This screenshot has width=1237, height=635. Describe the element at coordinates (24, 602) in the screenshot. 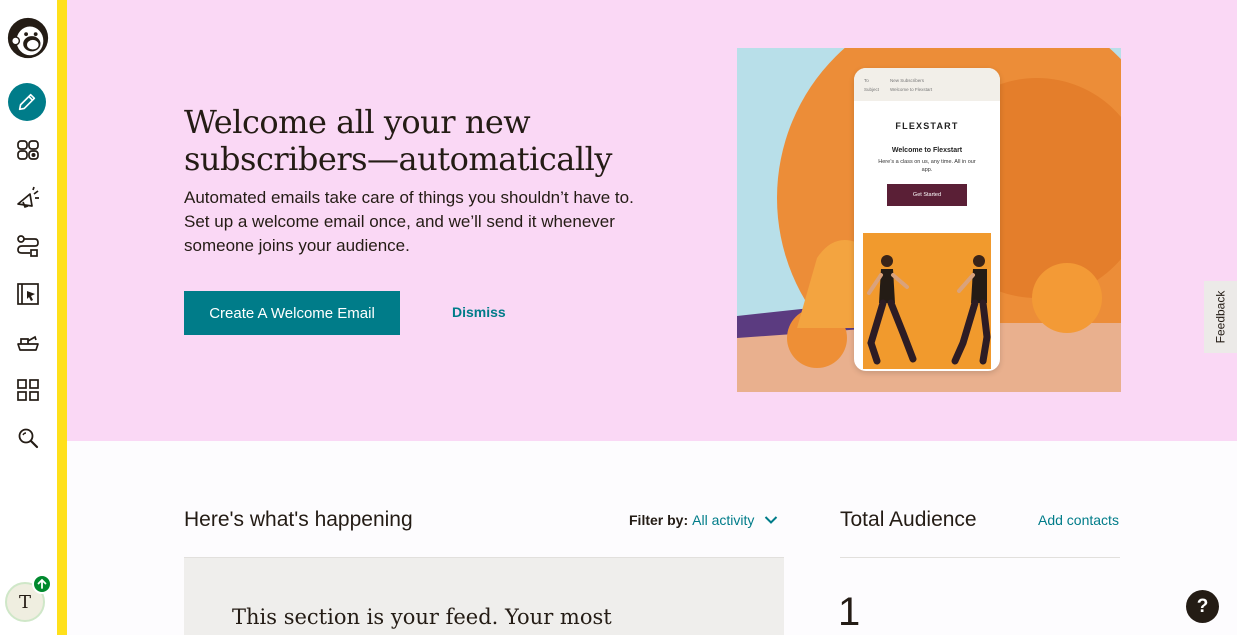

I see `avatar-initial: T` at that location.